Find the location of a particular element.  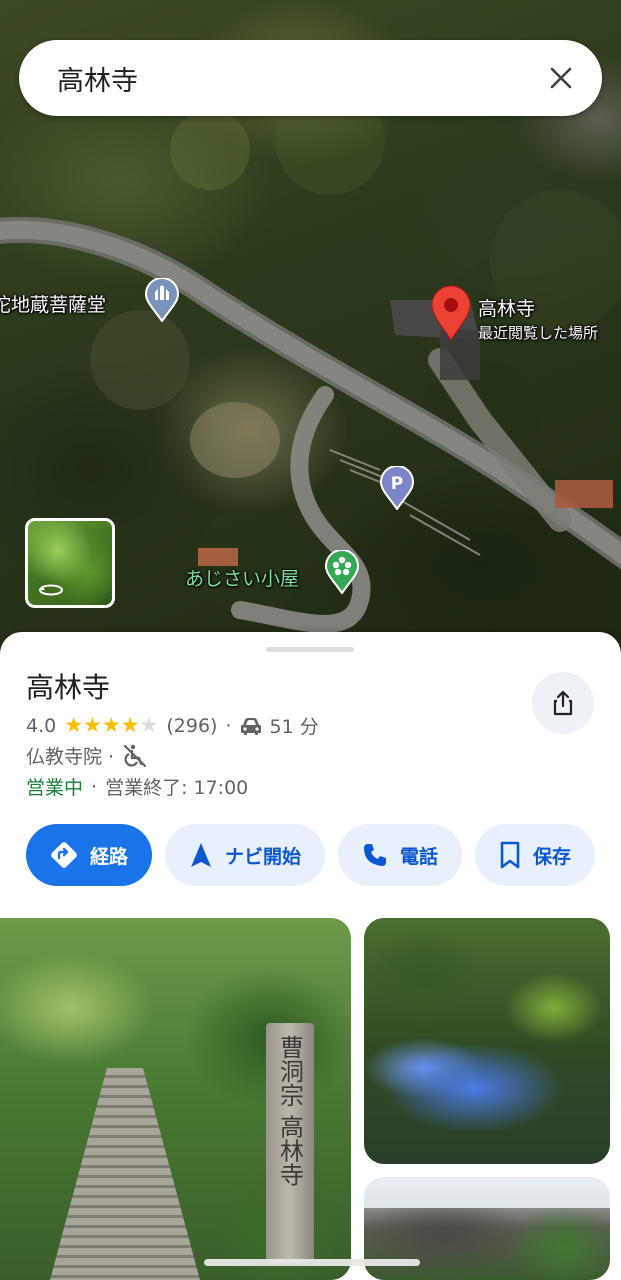

rotate-360-icon is located at coordinates (51, 590).